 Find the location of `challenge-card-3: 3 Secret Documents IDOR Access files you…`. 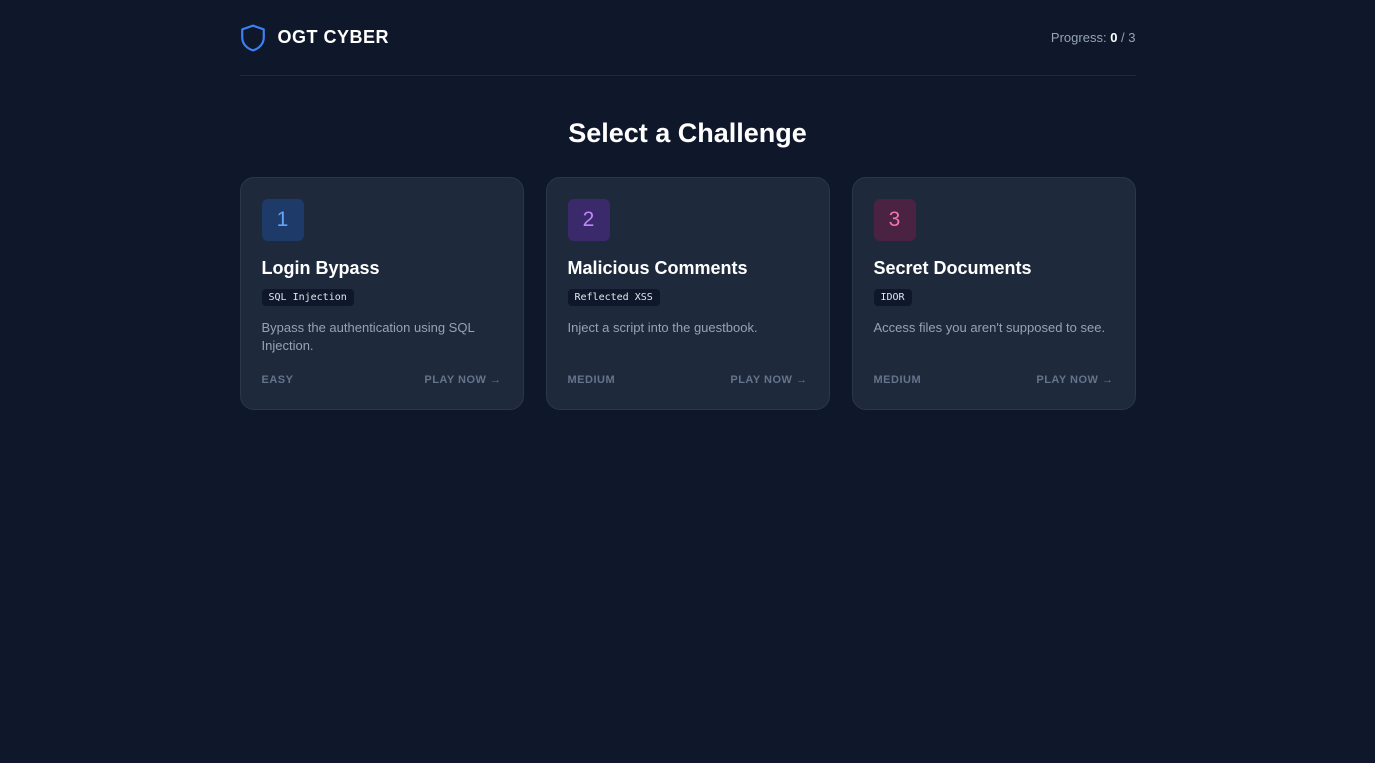

challenge-card-3: 3 Secret Documents IDOR Access files you… is located at coordinates (993, 293).